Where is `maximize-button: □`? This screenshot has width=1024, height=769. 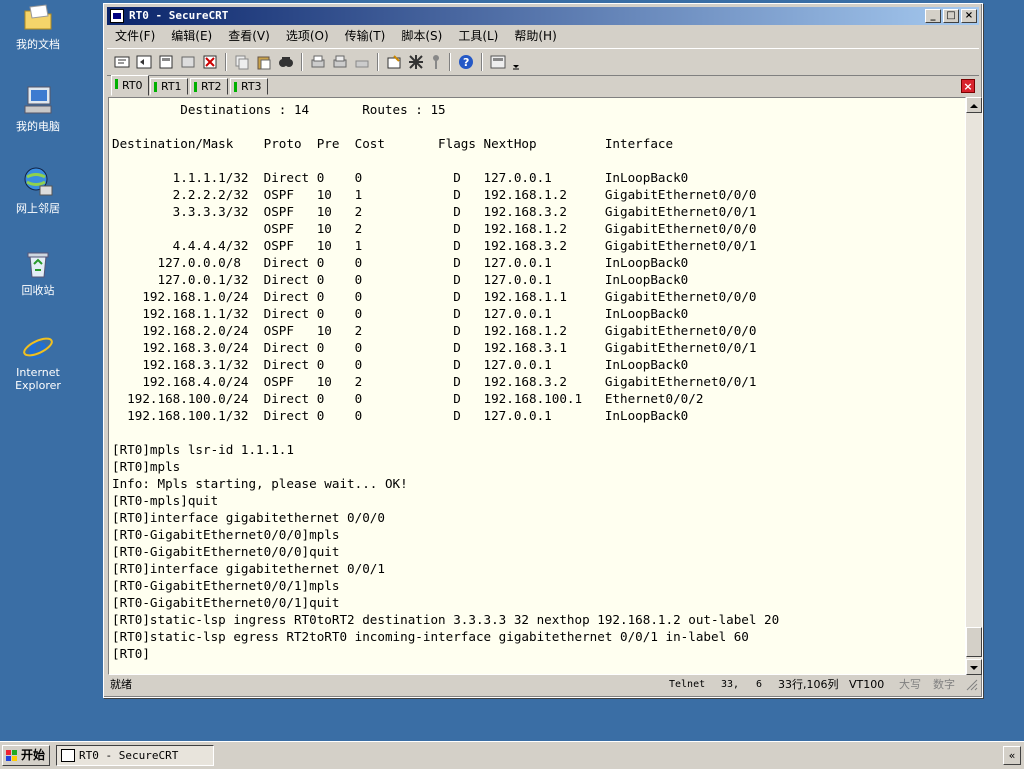
maximize-button: □ is located at coordinates (951, 16).